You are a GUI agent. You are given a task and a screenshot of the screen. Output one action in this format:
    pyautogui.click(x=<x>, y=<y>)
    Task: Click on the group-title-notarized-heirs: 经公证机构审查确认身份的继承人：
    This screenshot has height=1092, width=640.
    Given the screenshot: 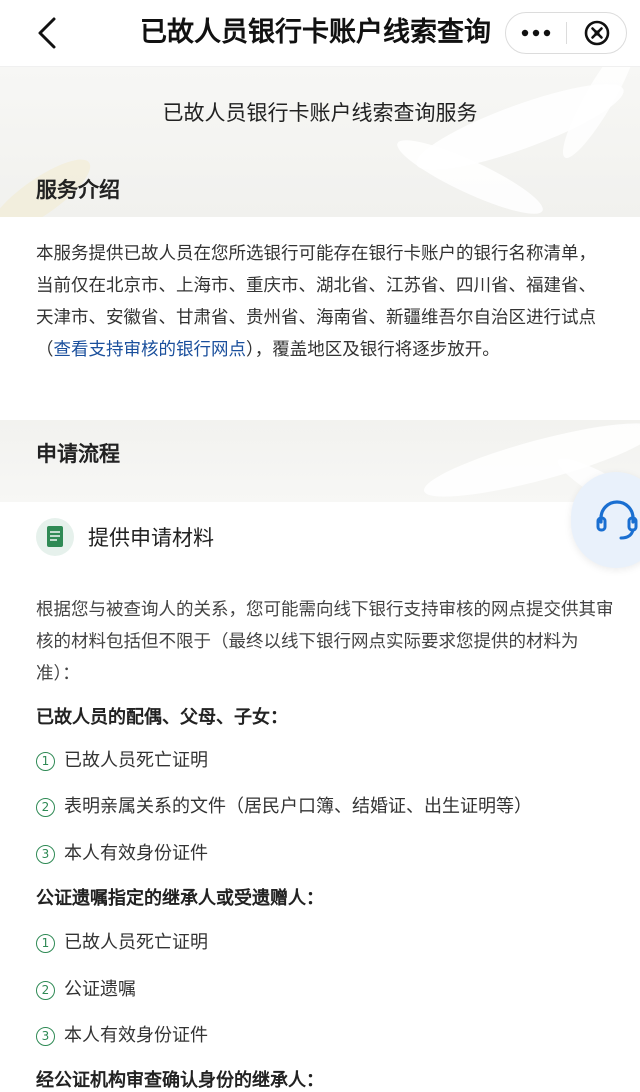 What is the action you would take?
    pyautogui.click(x=180, y=1080)
    